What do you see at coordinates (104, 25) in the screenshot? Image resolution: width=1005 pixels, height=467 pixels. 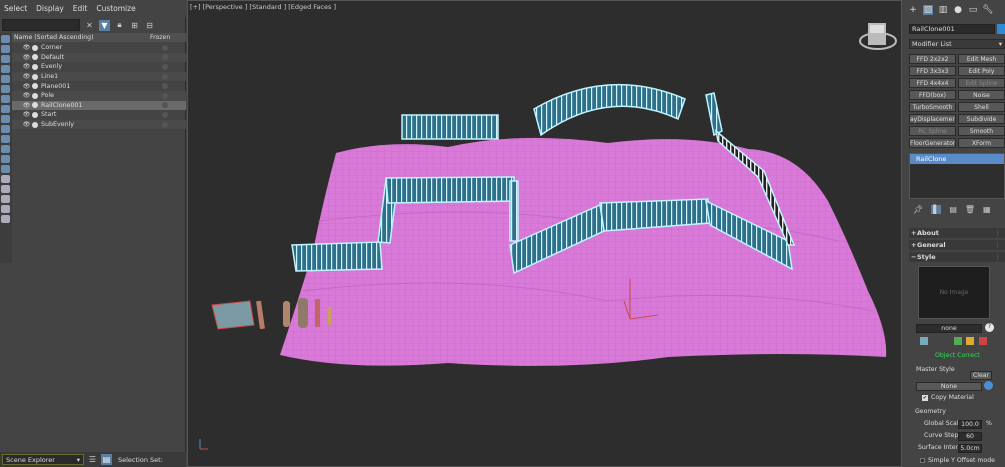 I see `filter-icon: ▼` at bounding box center [104, 25].